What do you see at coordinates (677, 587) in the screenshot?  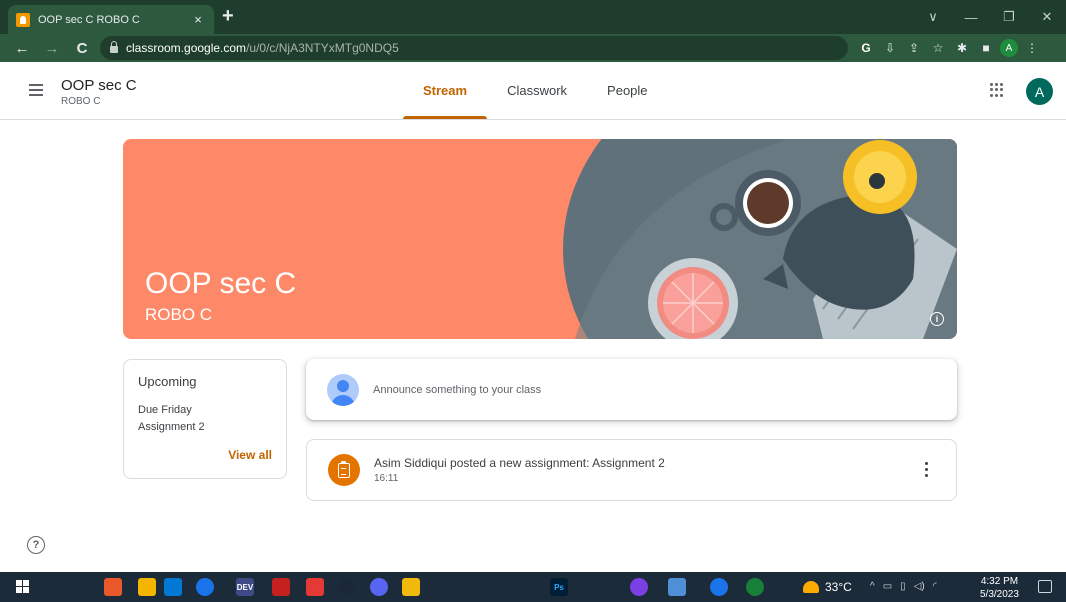 I see `app-icon-blue` at bounding box center [677, 587].